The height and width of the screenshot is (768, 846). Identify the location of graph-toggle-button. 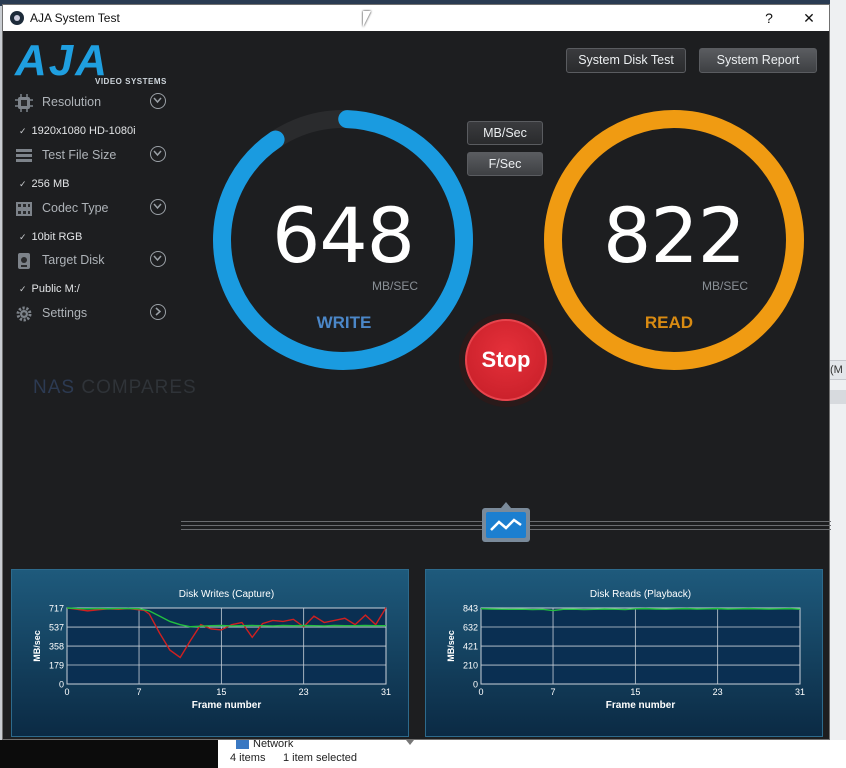
(506, 522).